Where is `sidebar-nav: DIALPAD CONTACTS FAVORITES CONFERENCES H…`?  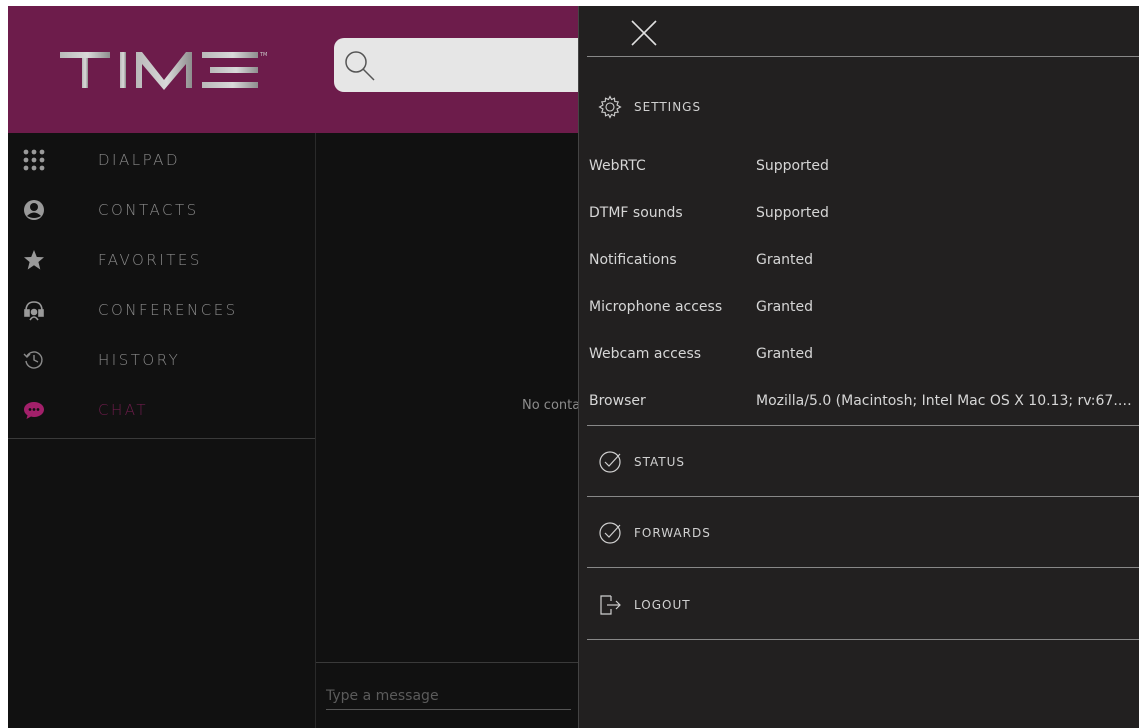
sidebar-nav: DIALPAD CONTACTS FAVORITES CONFERENCES H… is located at coordinates (161, 286).